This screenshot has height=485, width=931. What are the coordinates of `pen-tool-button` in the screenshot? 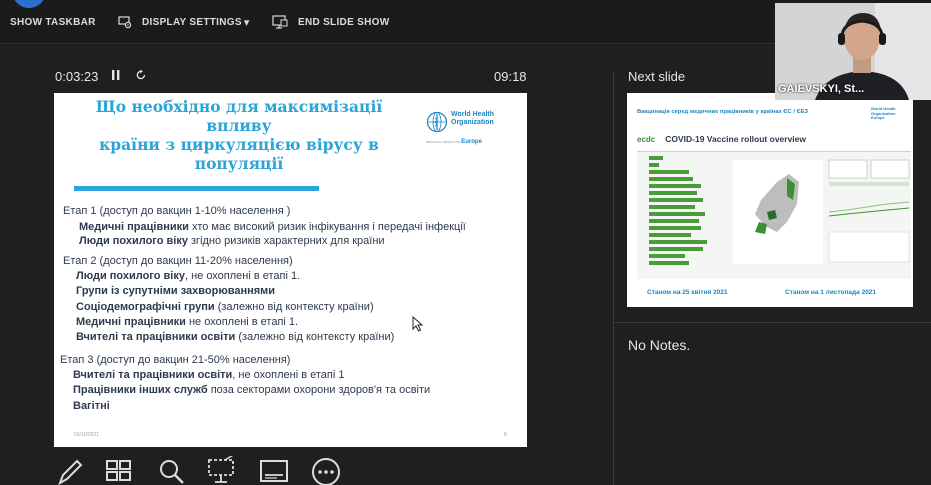 It's located at (71, 470).